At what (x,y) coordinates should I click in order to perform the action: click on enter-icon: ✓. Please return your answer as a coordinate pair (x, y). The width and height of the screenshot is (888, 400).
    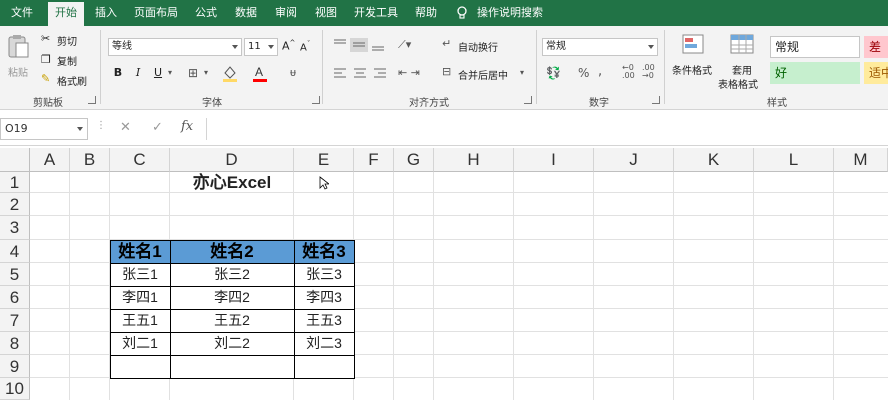
    Looking at the image, I should click on (157, 127).